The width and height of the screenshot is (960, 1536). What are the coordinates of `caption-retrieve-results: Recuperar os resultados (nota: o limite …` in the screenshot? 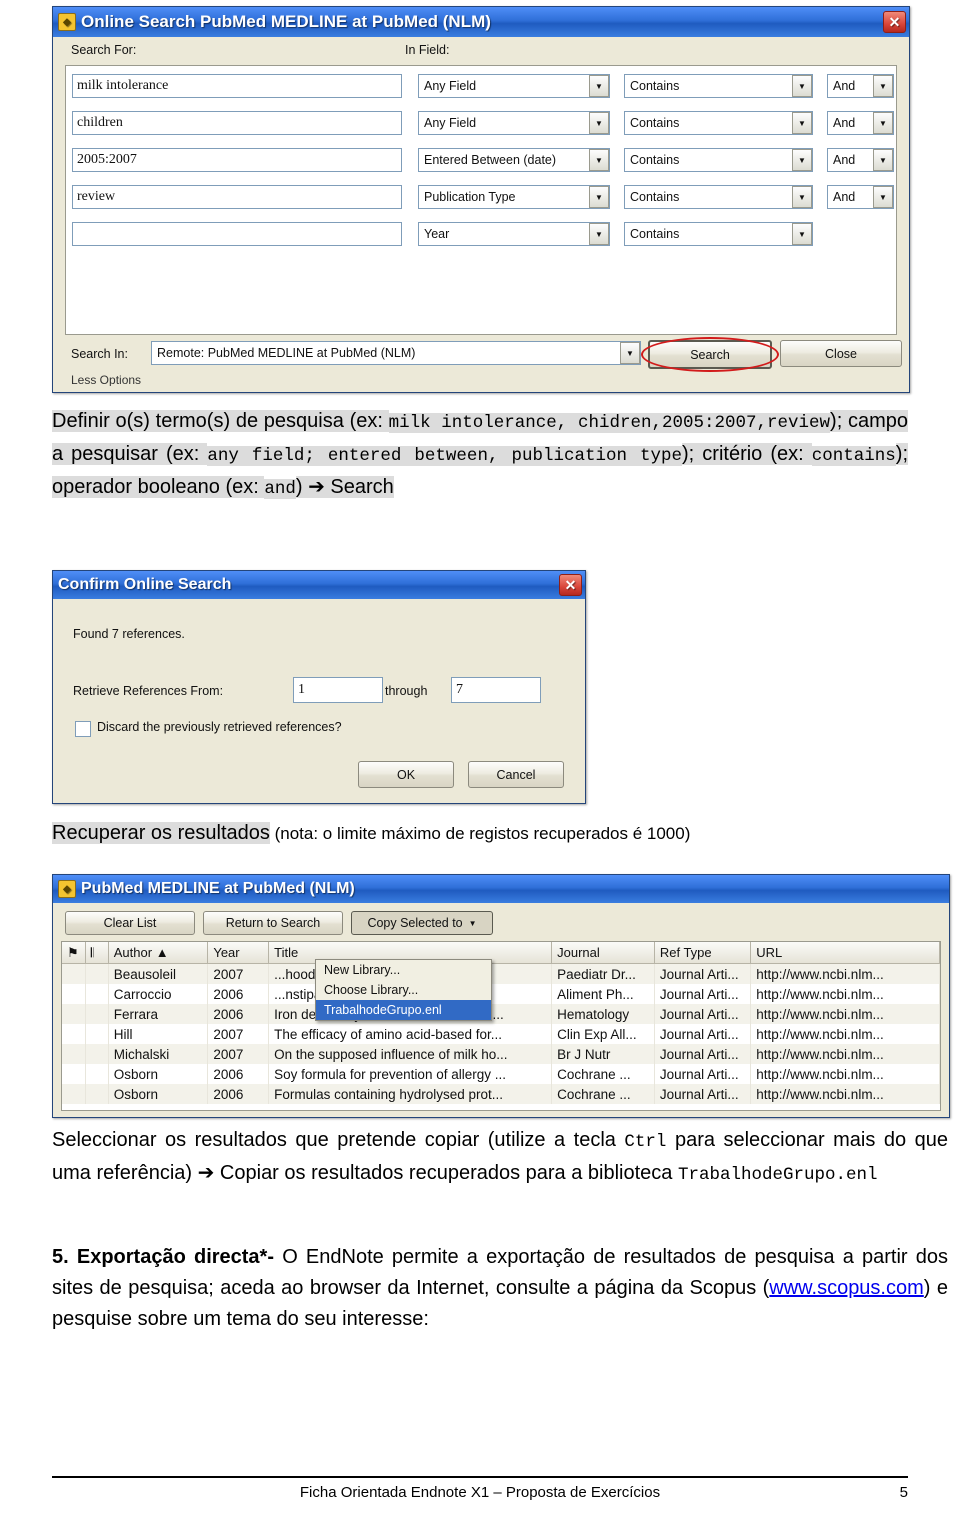 It's located at (480, 833).